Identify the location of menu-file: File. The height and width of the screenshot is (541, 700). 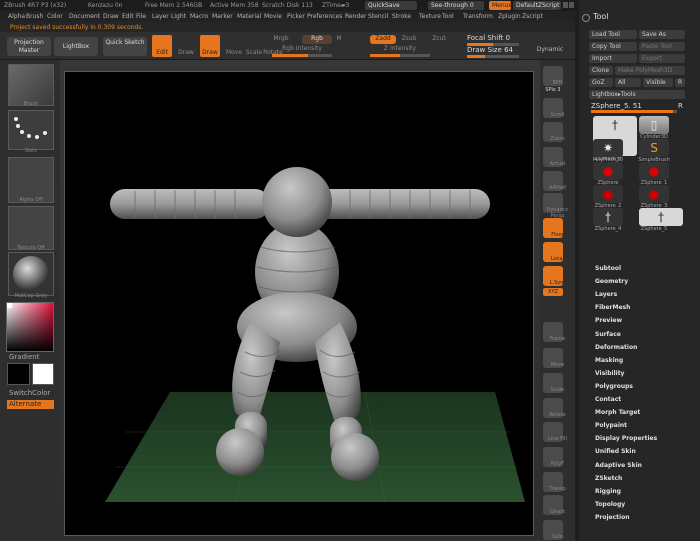
(141, 16).